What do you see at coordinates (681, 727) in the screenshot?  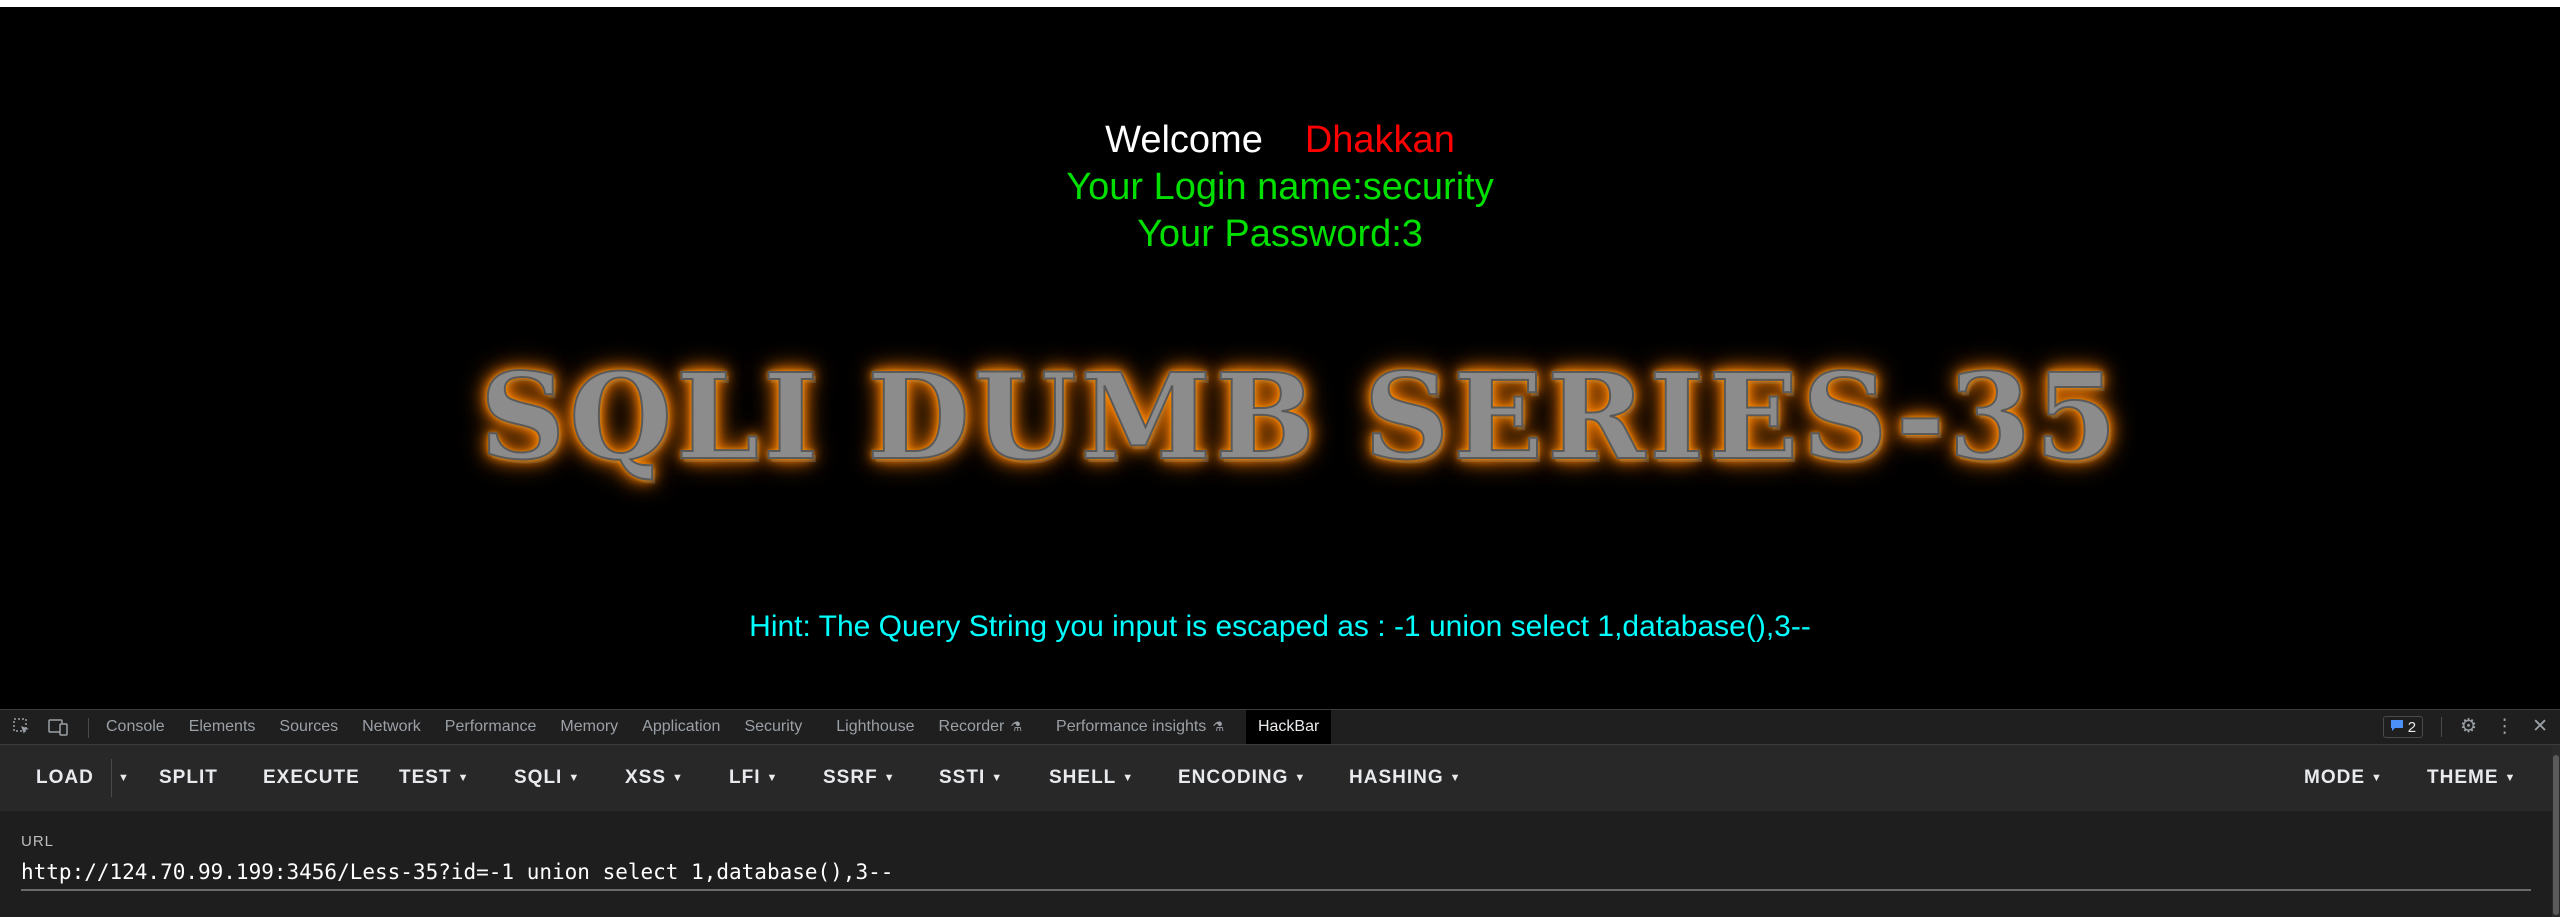 I see `tab-application: Application` at bounding box center [681, 727].